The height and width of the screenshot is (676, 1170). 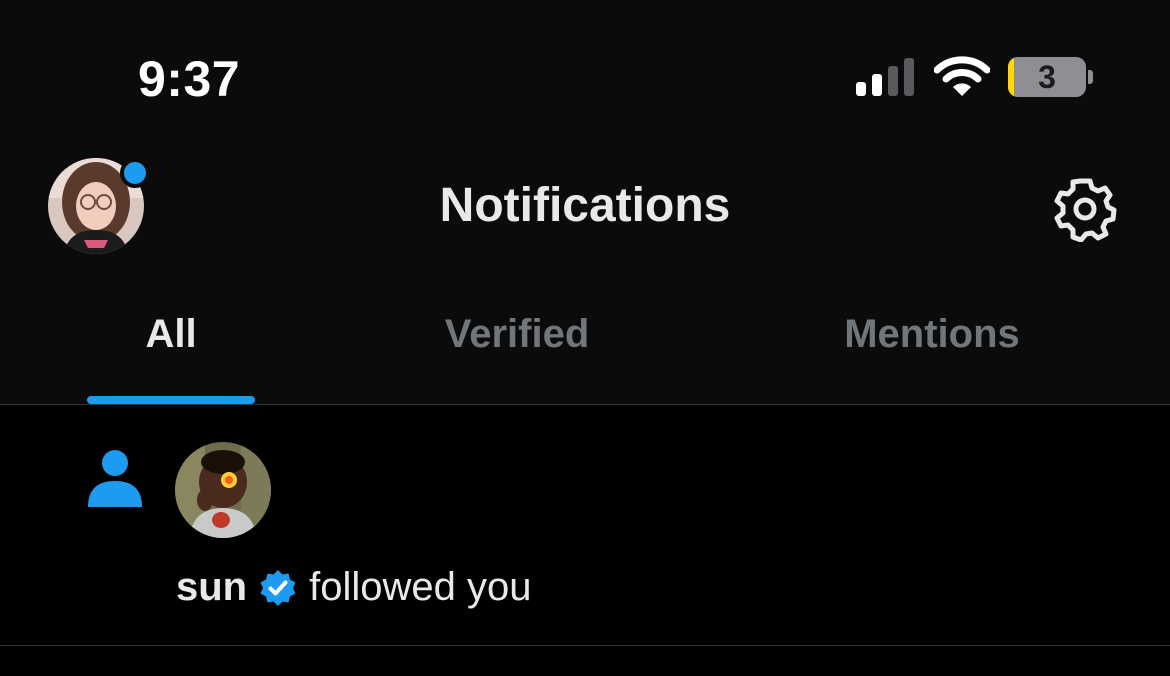 I want to click on notification-text: sun followed you, so click(x=354, y=587).